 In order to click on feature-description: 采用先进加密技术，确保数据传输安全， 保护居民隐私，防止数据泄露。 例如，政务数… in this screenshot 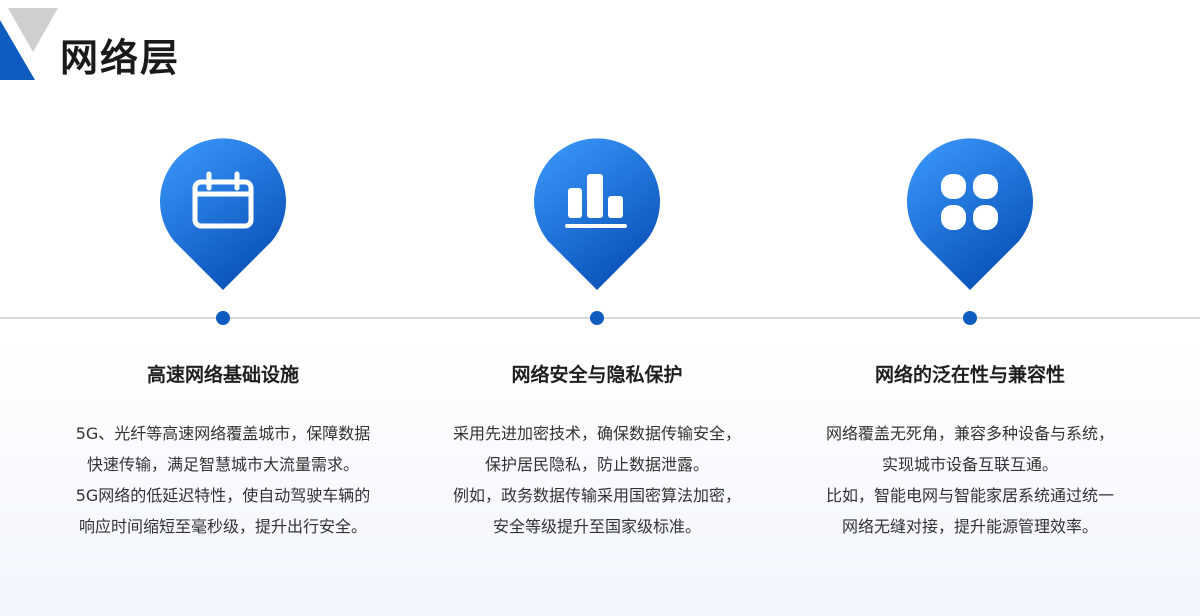, I will do `click(596, 480)`.